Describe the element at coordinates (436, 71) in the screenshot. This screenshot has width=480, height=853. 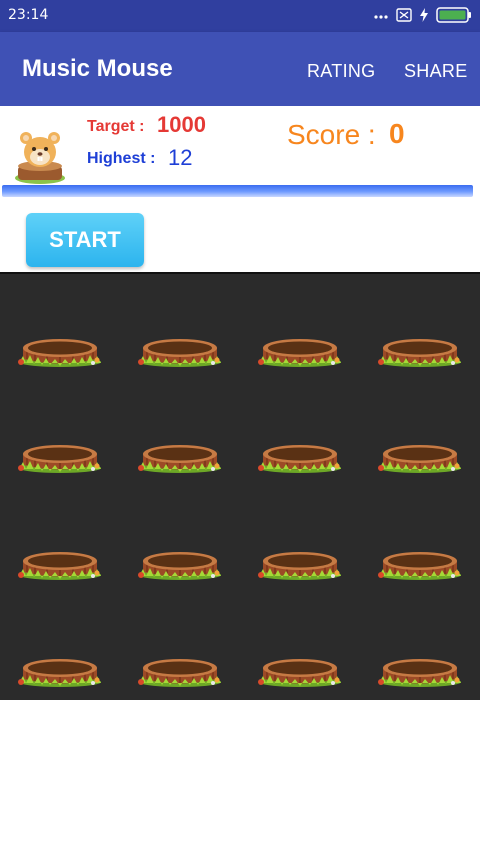
I see `share-button: SHARE` at that location.